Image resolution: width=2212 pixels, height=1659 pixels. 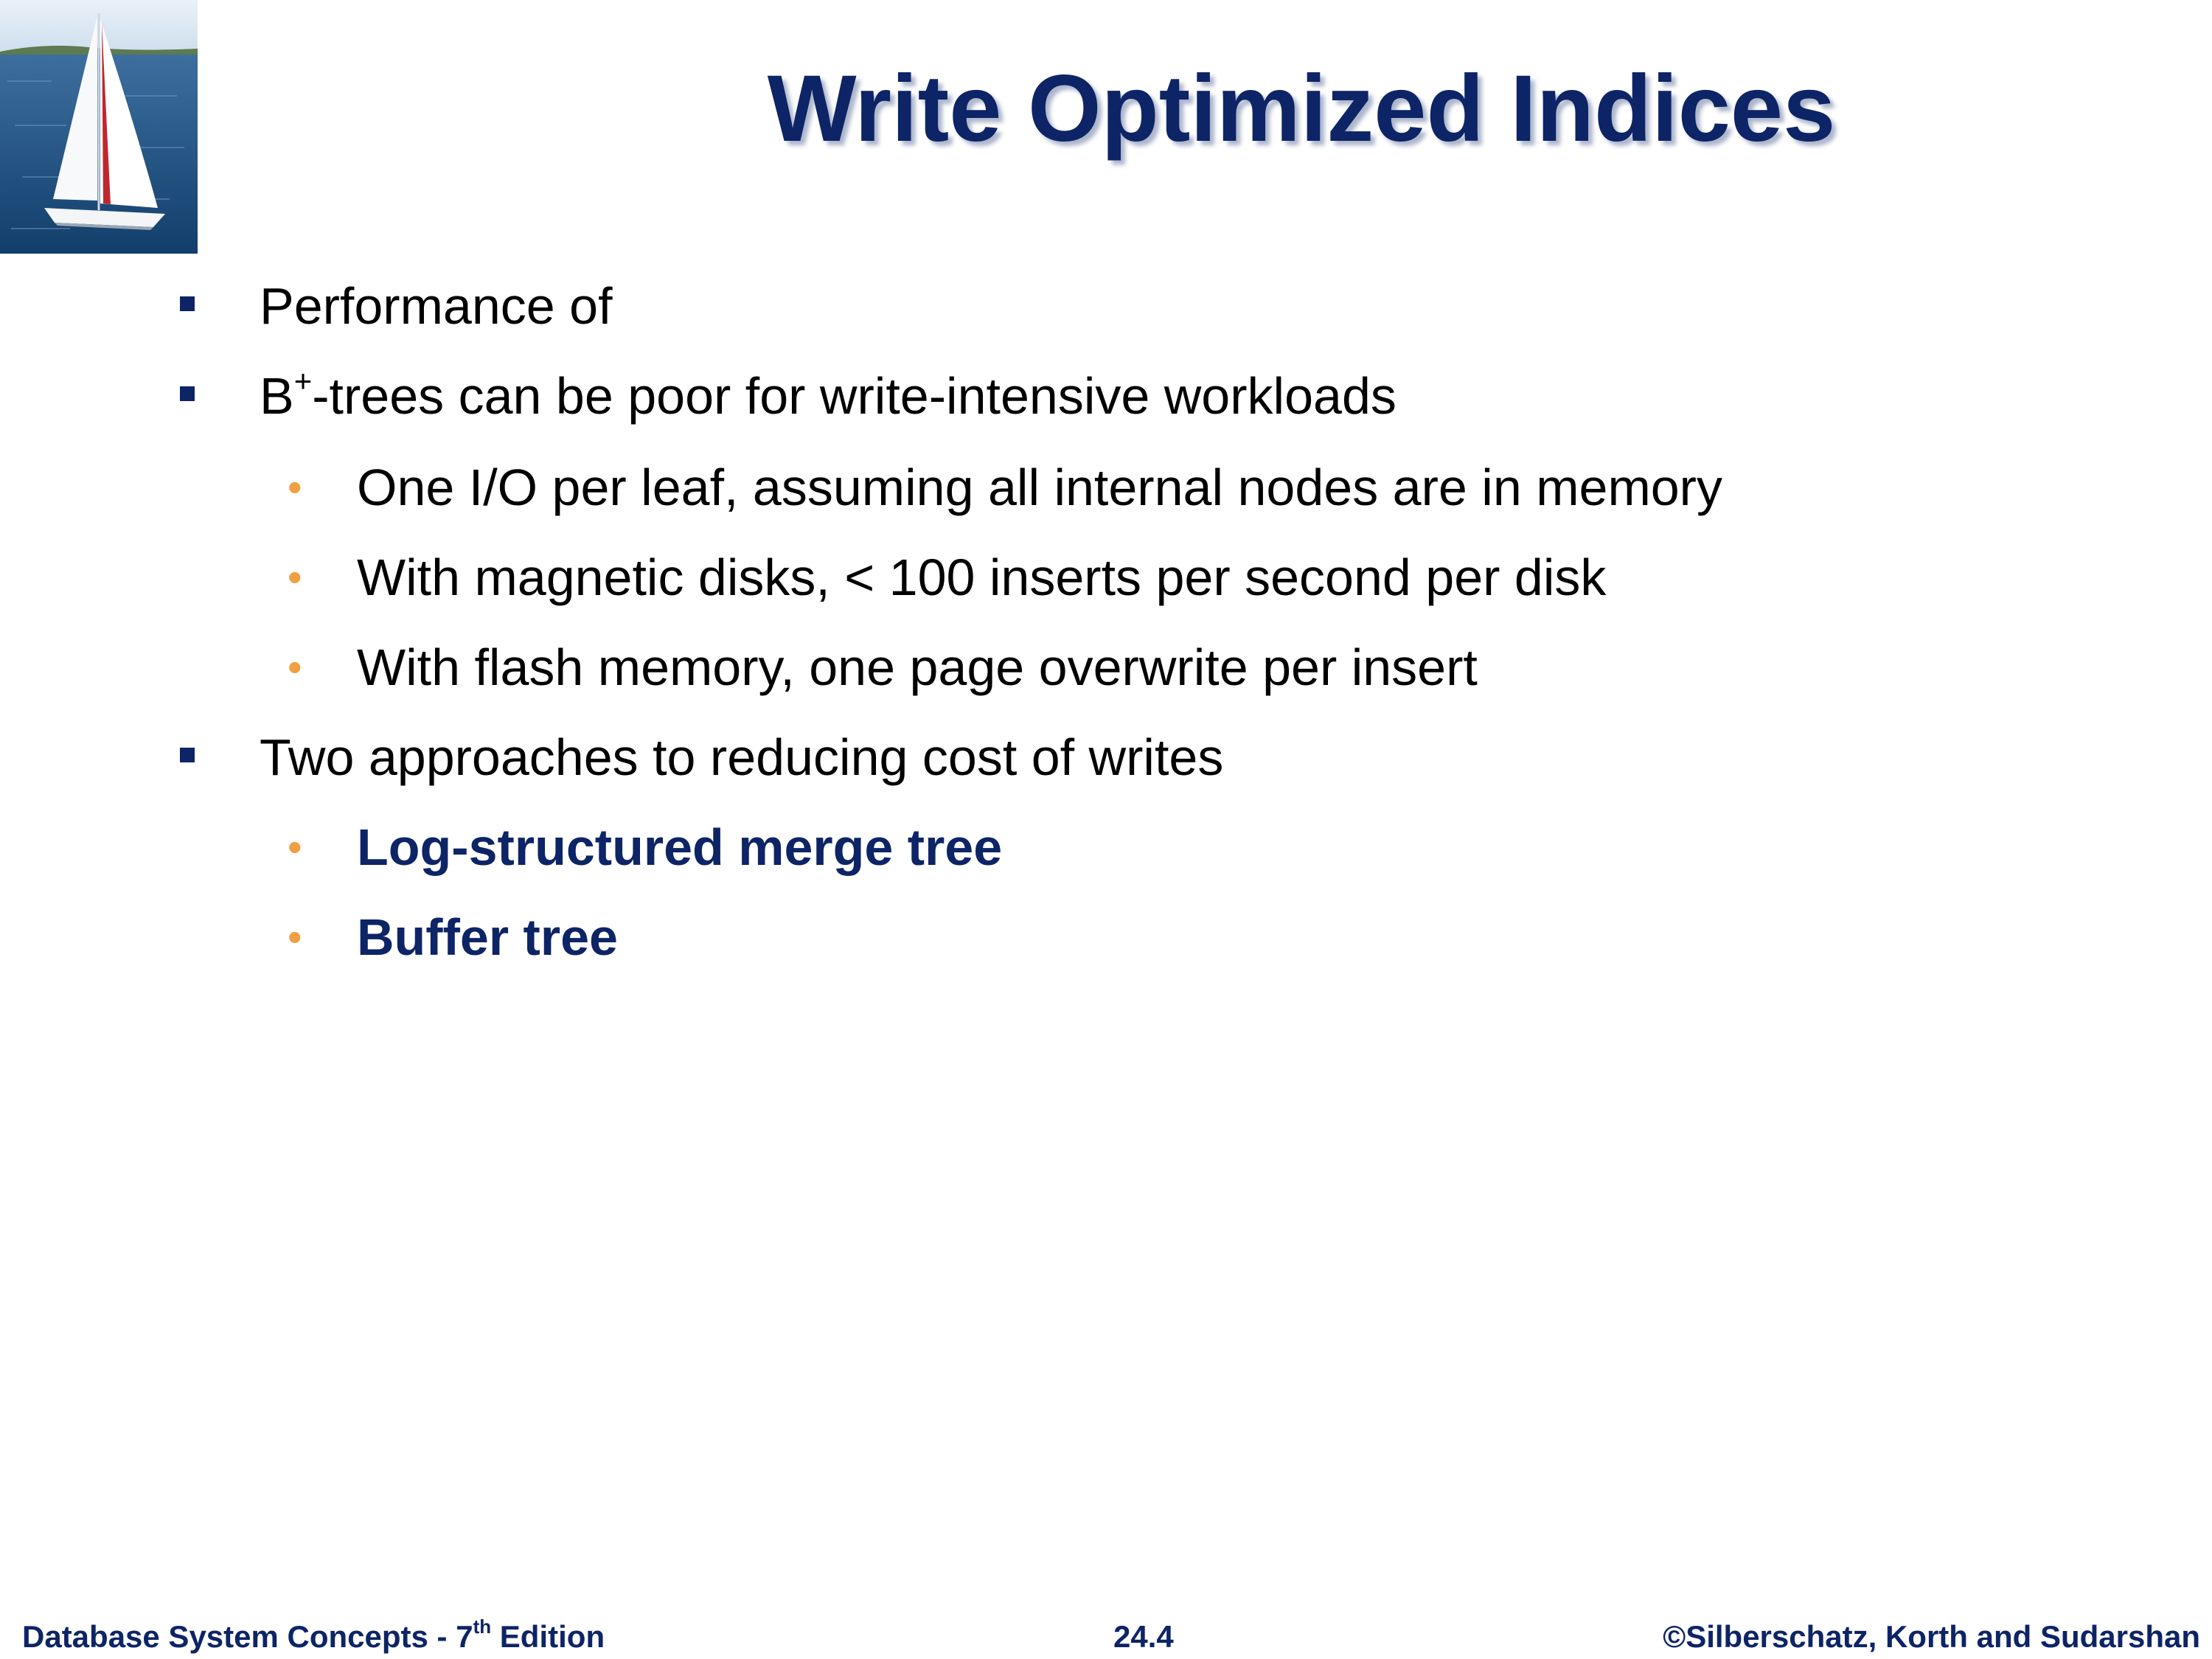 What do you see at coordinates (1931, 1636) in the screenshot?
I see `footer-copyright: ©Silberschatz, Korth and Sudarshan` at bounding box center [1931, 1636].